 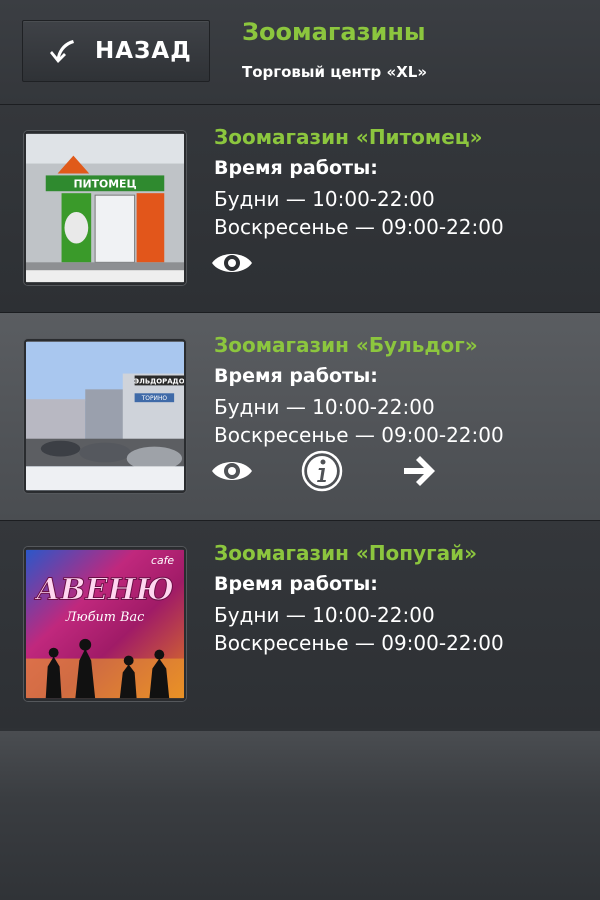 What do you see at coordinates (105, 416) in the screenshot?
I see `shop-photo: ЭЛЬДОРАДО ТОРИНО` at bounding box center [105, 416].